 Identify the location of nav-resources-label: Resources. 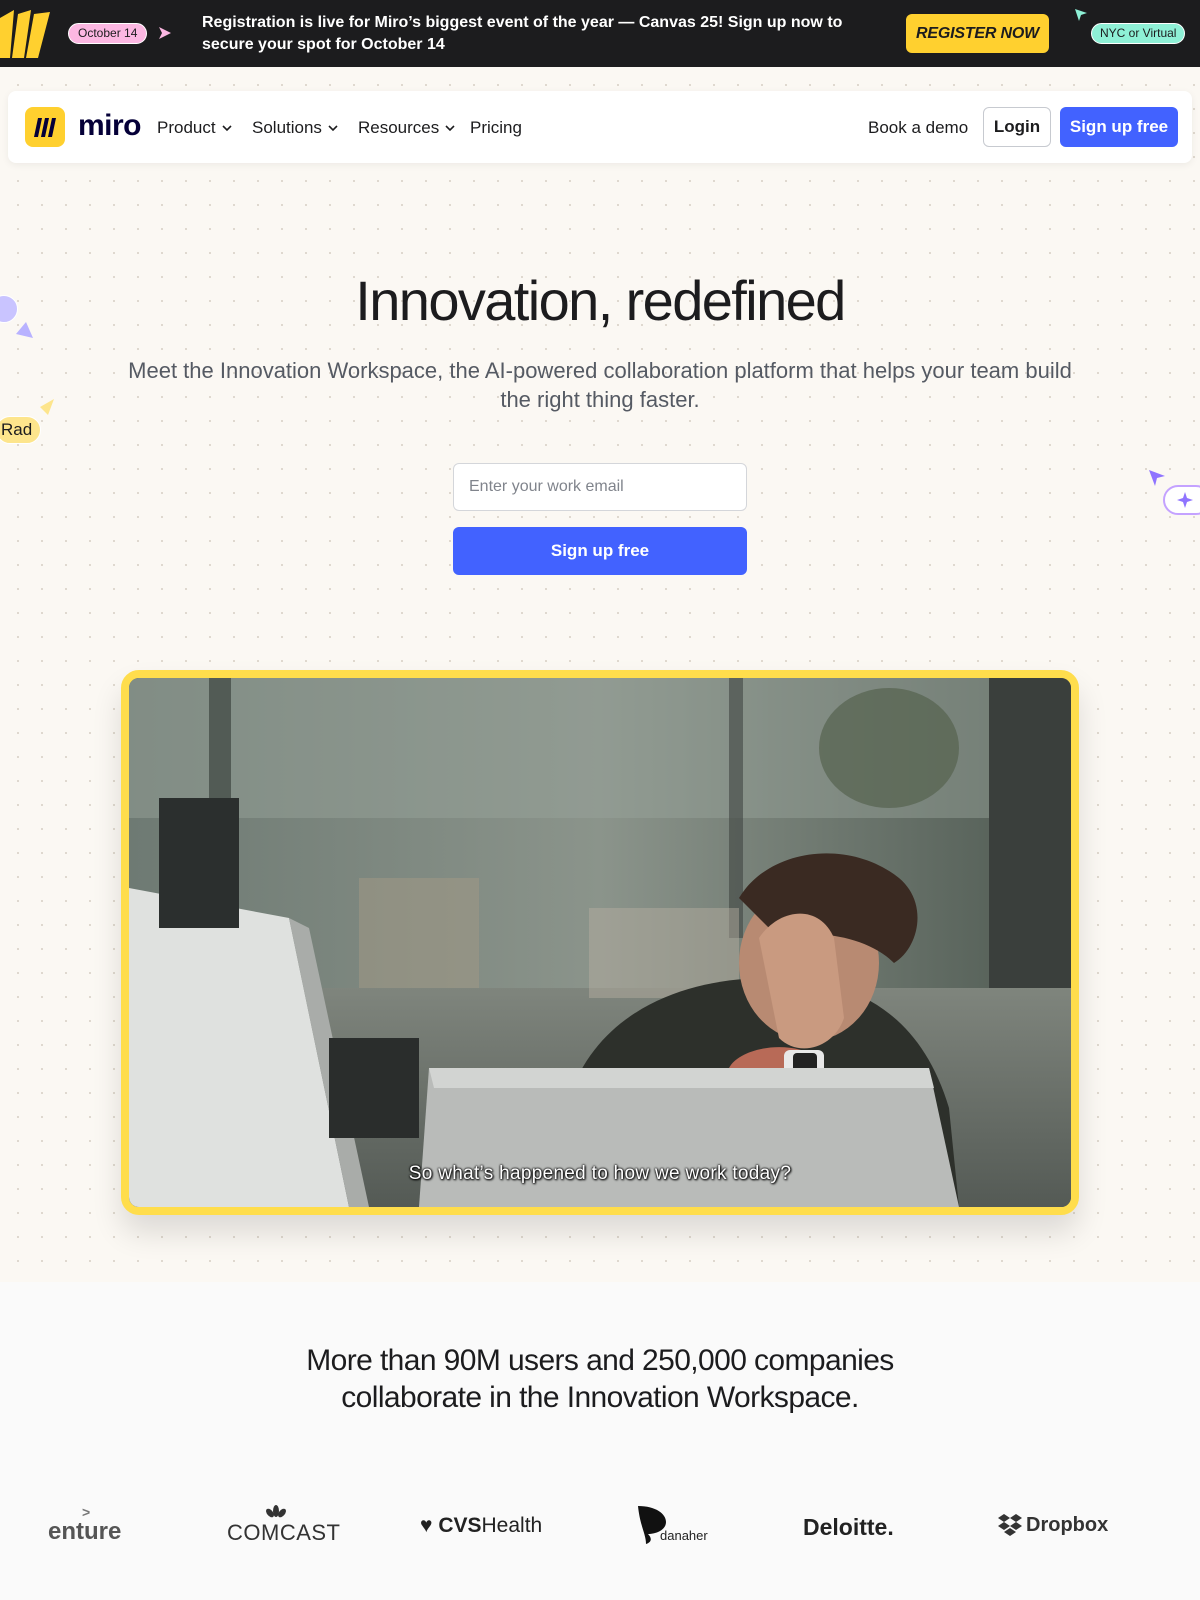
(399, 127).